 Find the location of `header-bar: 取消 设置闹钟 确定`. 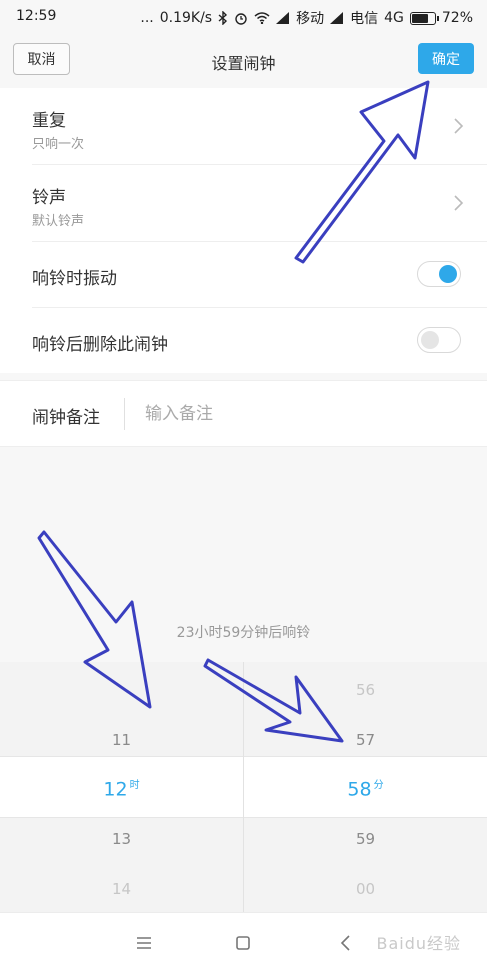

header-bar: 取消 设置闹钟 确定 is located at coordinates (243, 61).